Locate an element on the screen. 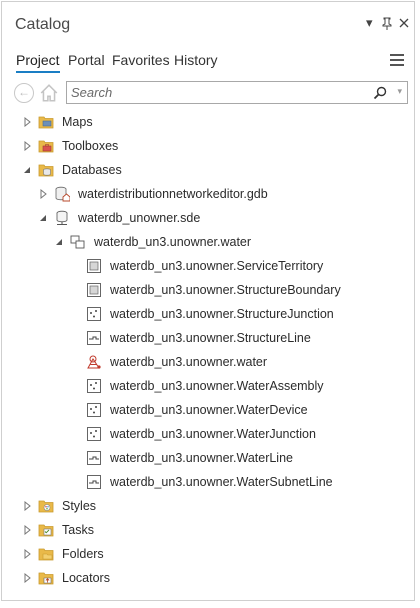  pane-titlebar: Catalog ▾ is located at coordinates (208, 22).